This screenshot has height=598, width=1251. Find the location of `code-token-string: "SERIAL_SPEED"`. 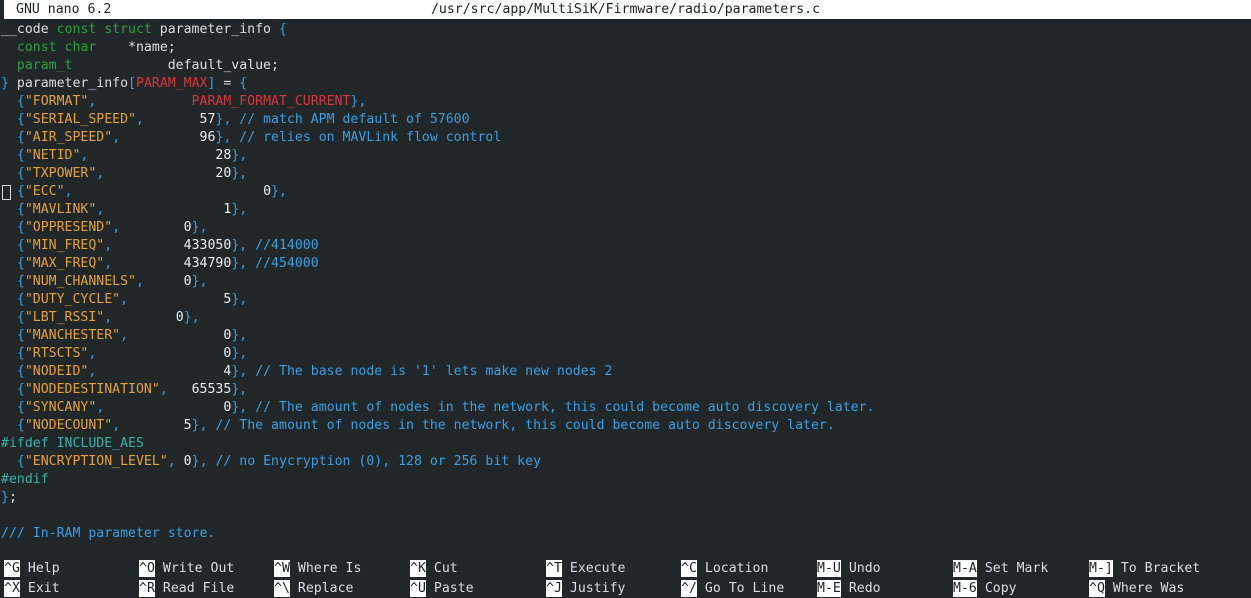

code-token-string: "SERIAL_SPEED" is located at coordinates (80, 119).